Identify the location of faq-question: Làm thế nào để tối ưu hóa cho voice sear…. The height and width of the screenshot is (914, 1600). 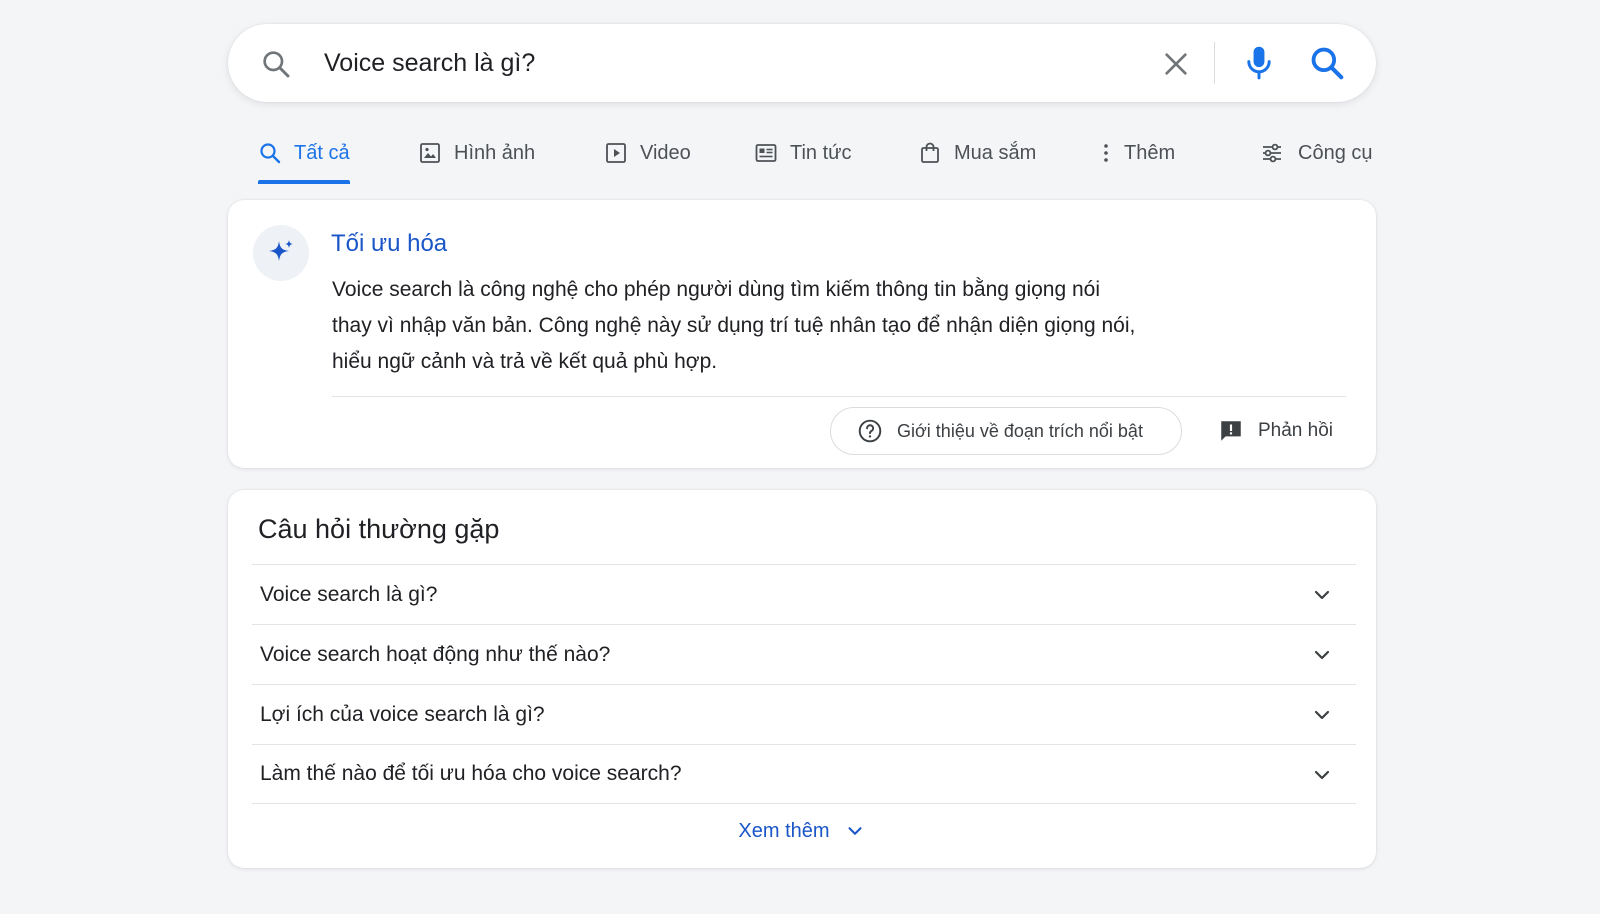
(471, 773).